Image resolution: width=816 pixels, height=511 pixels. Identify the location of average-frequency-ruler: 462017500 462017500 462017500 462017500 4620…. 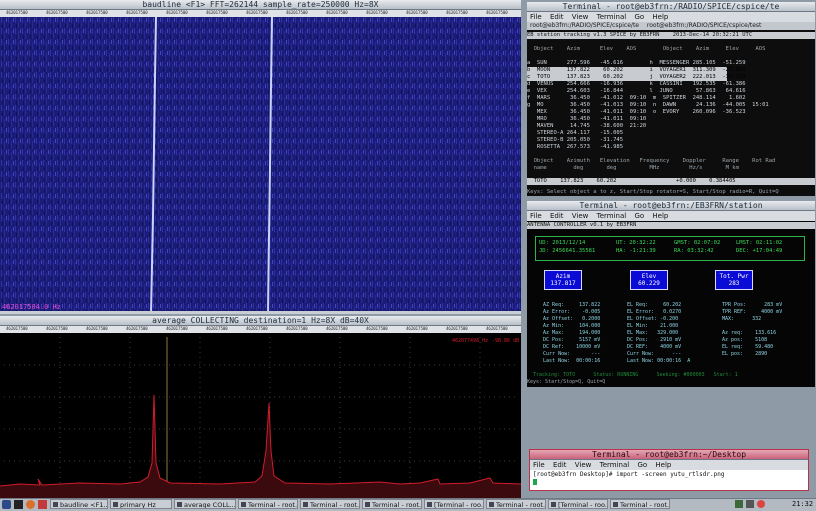
(260, 329).